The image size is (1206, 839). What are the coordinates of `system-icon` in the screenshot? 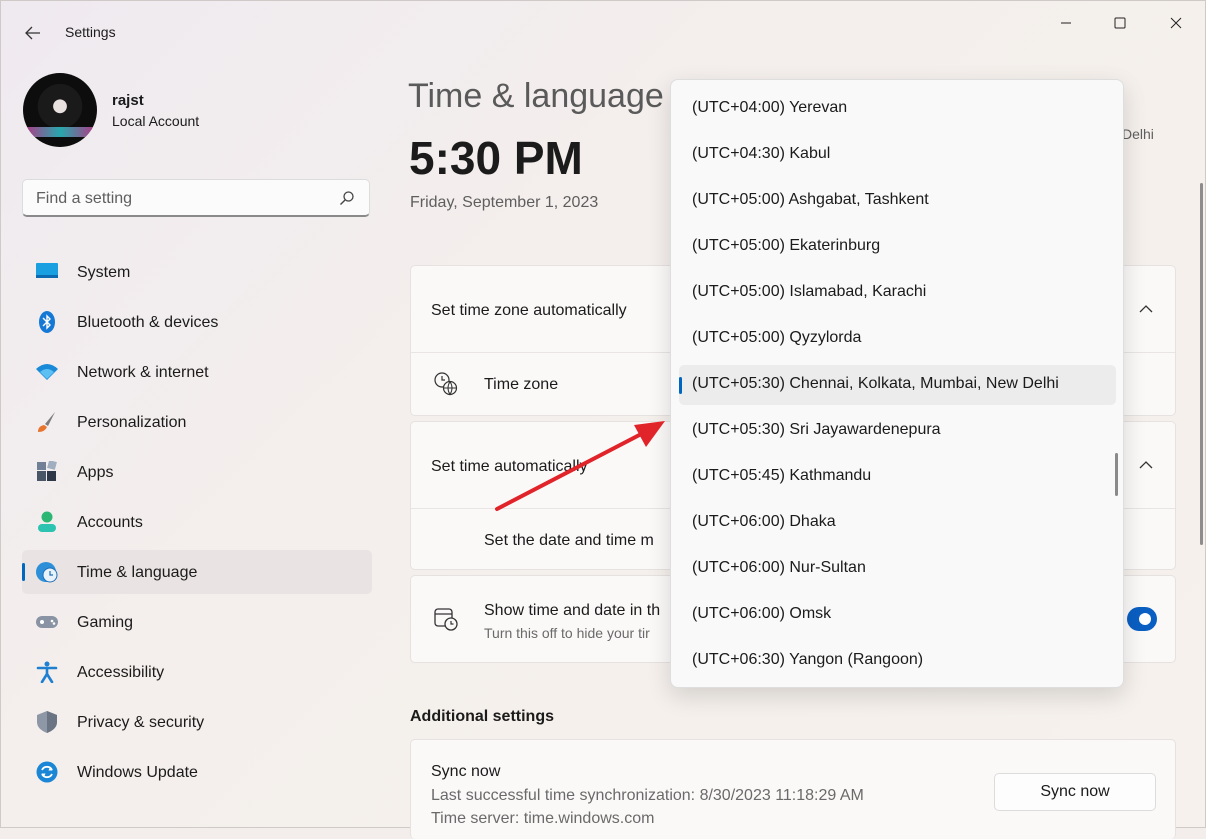 It's located at (47, 270).